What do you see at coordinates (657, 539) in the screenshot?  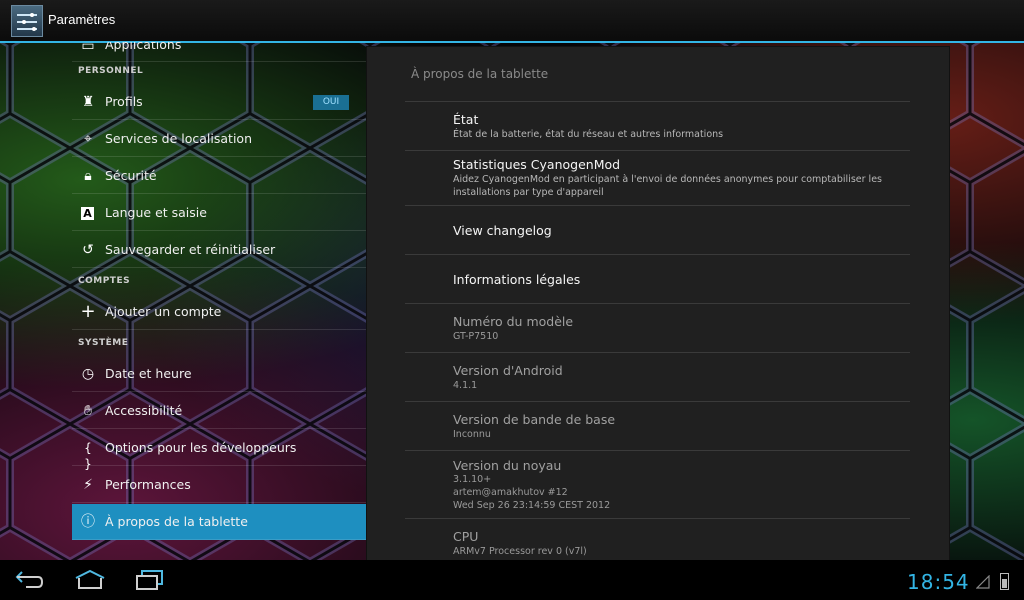 I see `pref-cpu: CPU ARMv7 Processor rev 0 (v7l)` at bounding box center [657, 539].